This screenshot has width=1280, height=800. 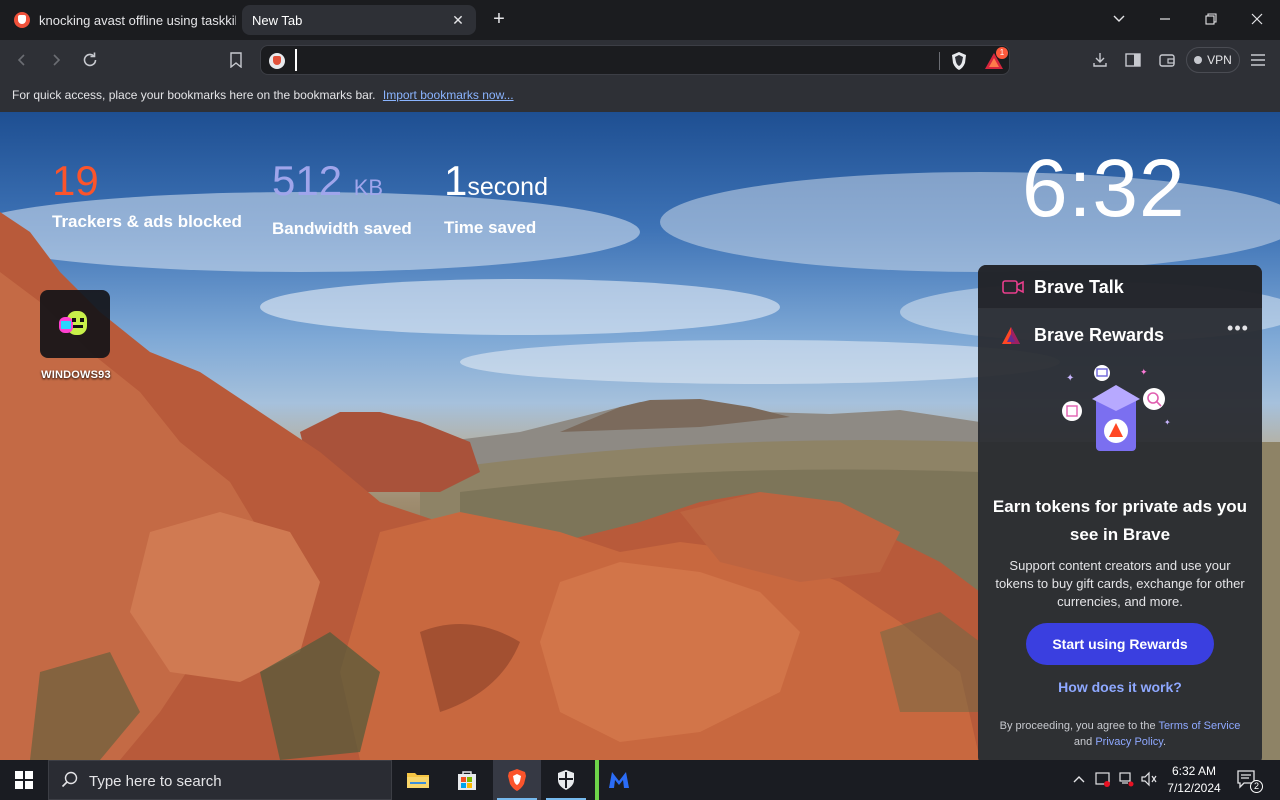 I want to click on vpn-button: VPN, so click(x=1213, y=60).